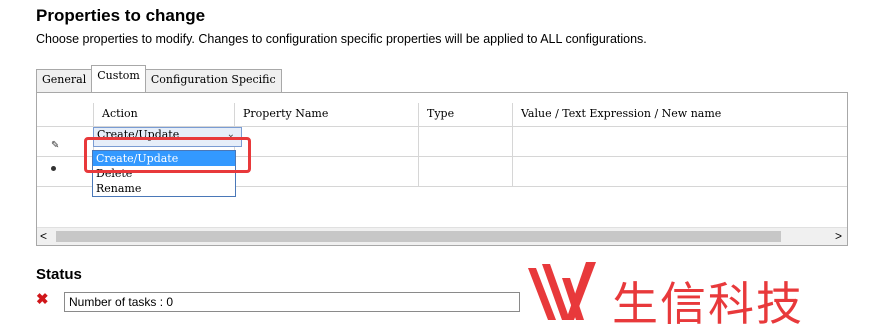  What do you see at coordinates (118, 78) in the screenshot?
I see `tab-custom: Custom` at bounding box center [118, 78].